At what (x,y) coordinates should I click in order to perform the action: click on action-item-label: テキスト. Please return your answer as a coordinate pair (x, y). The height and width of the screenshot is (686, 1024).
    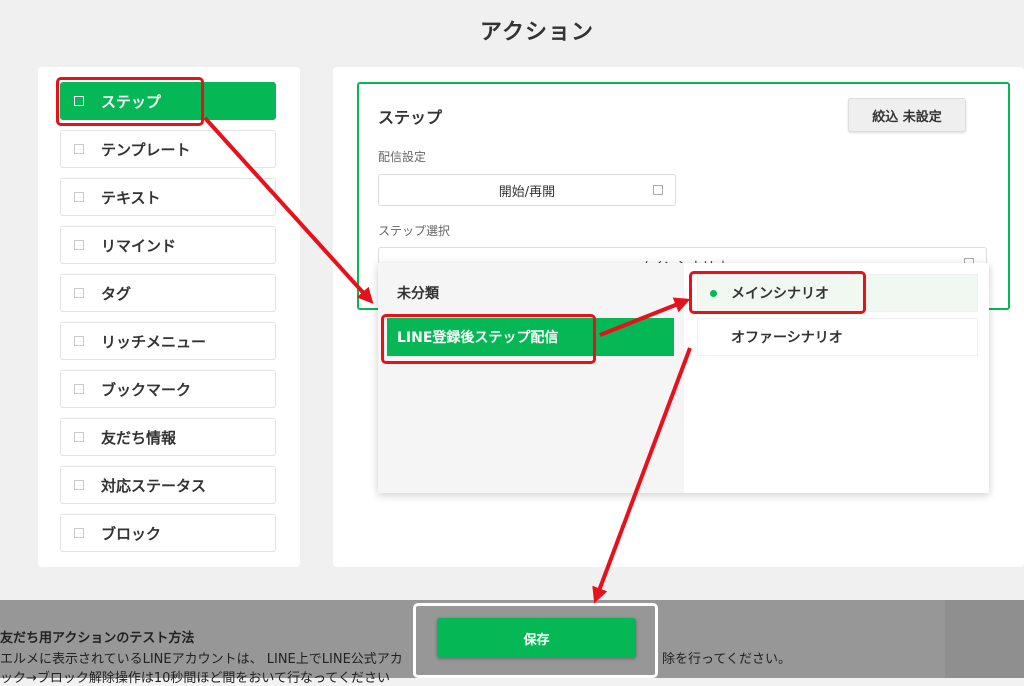
    Looking at the image, I should click on (131, 197).